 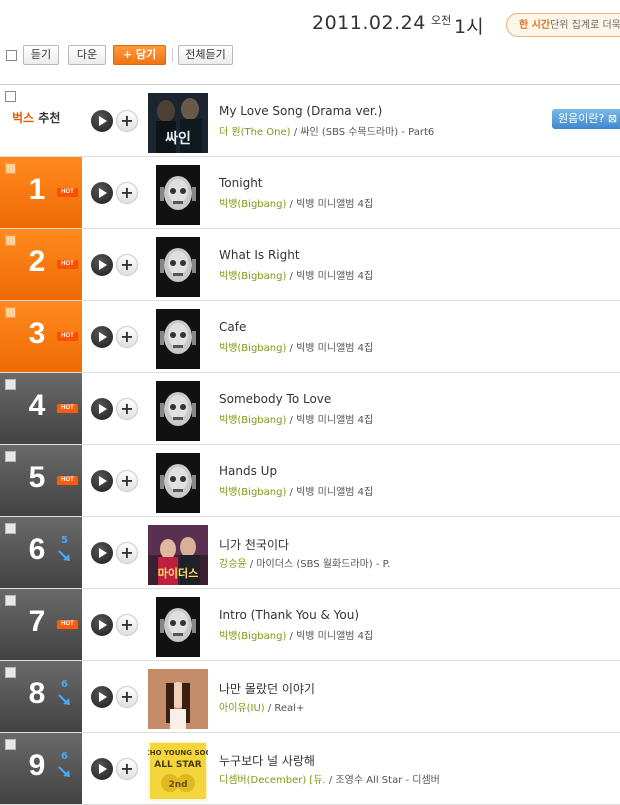 I want to click on rank-number: 5, so click(x=37, y=477).